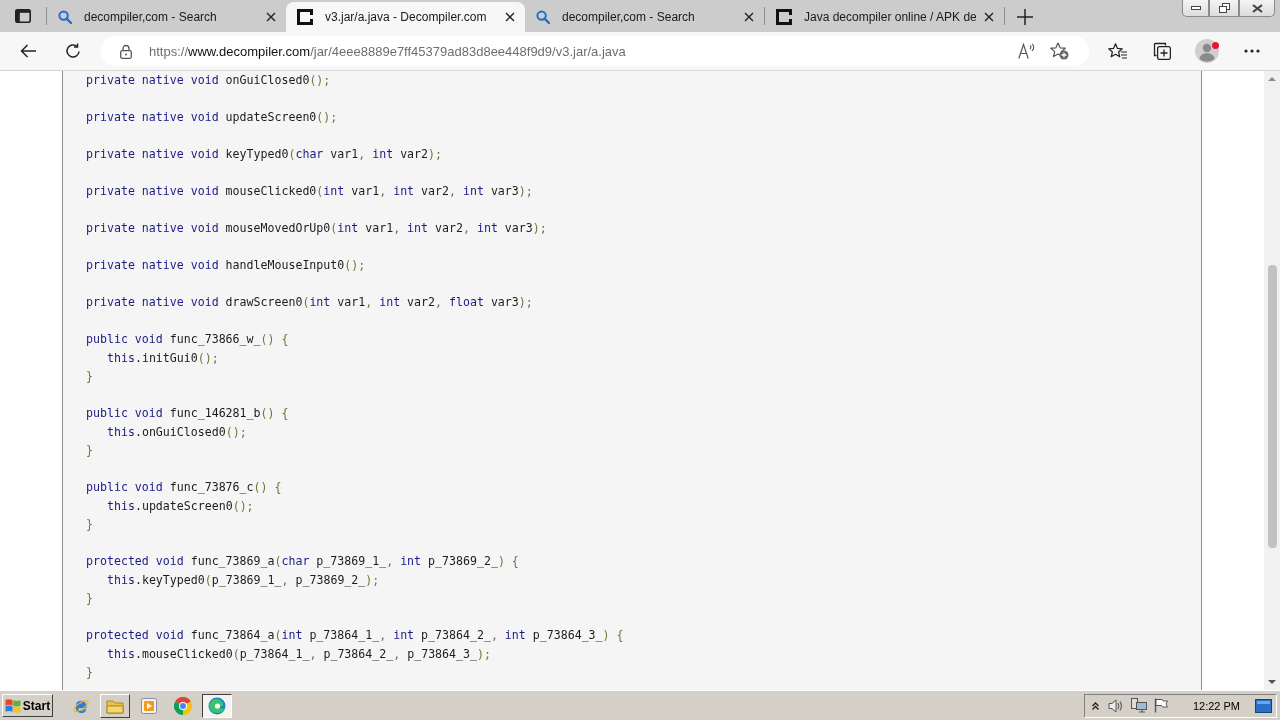  What do you see at coordinates (1207, 51) in the screenshot?
I see `avatar-icon` at bounding box center [1207, 51].